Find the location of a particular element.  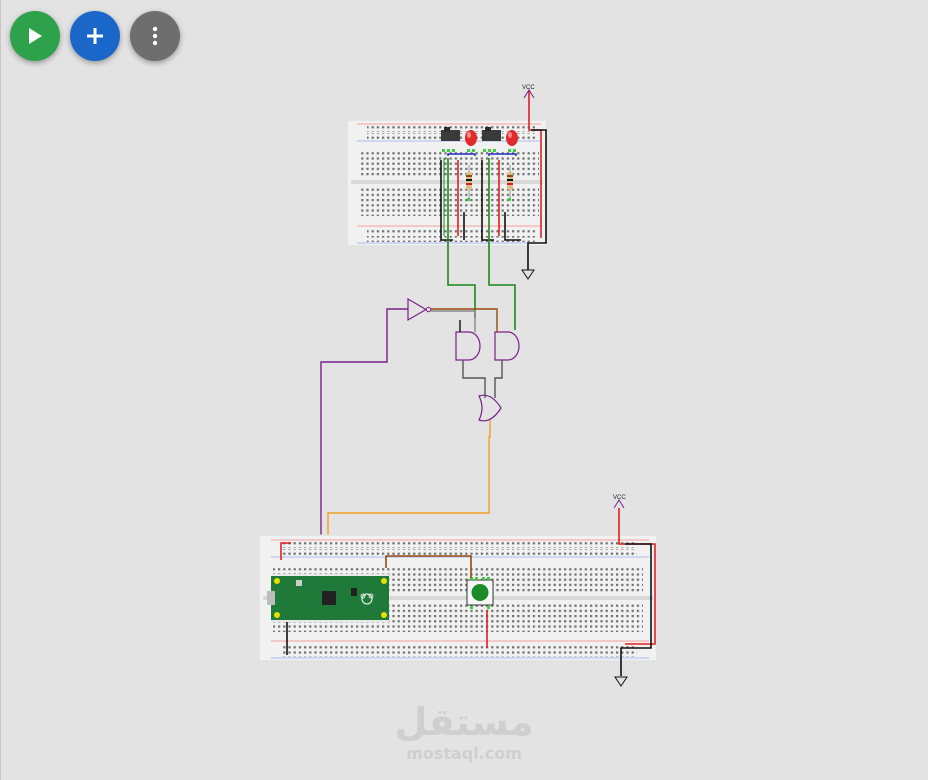

watermark-logo: مستقل is located at coordinates (464, 722).